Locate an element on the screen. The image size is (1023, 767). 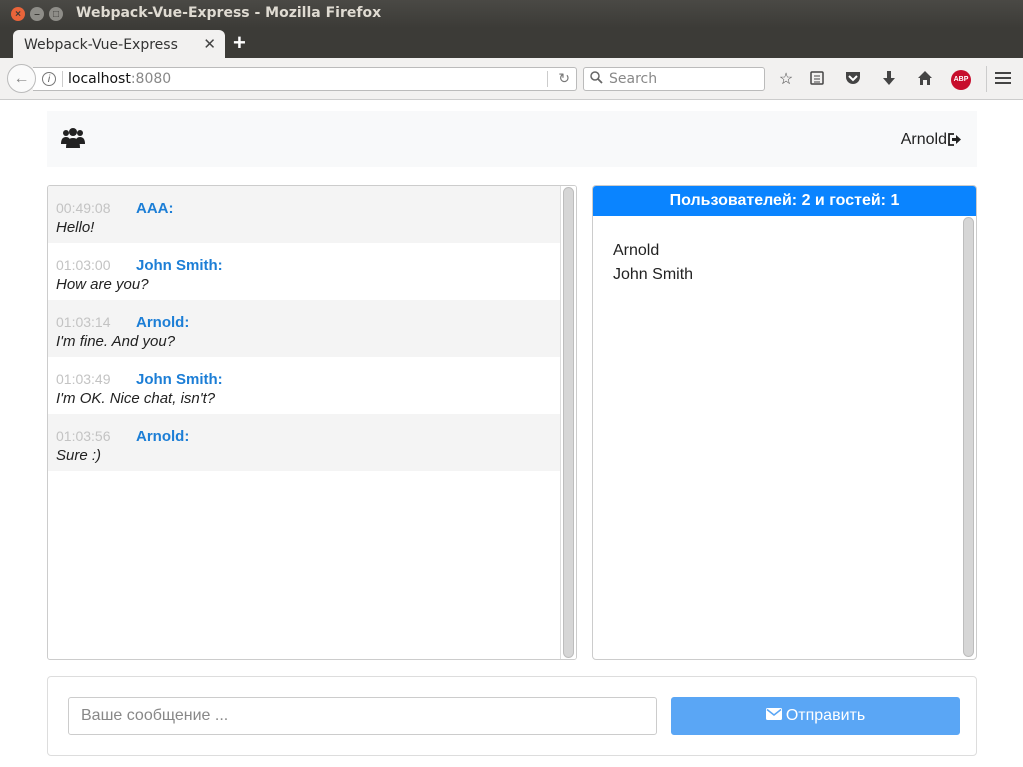
navigation-toolbar: i localhost:8080 ↻ ← Search ☆ ABP is located at coordinates (511, 79).